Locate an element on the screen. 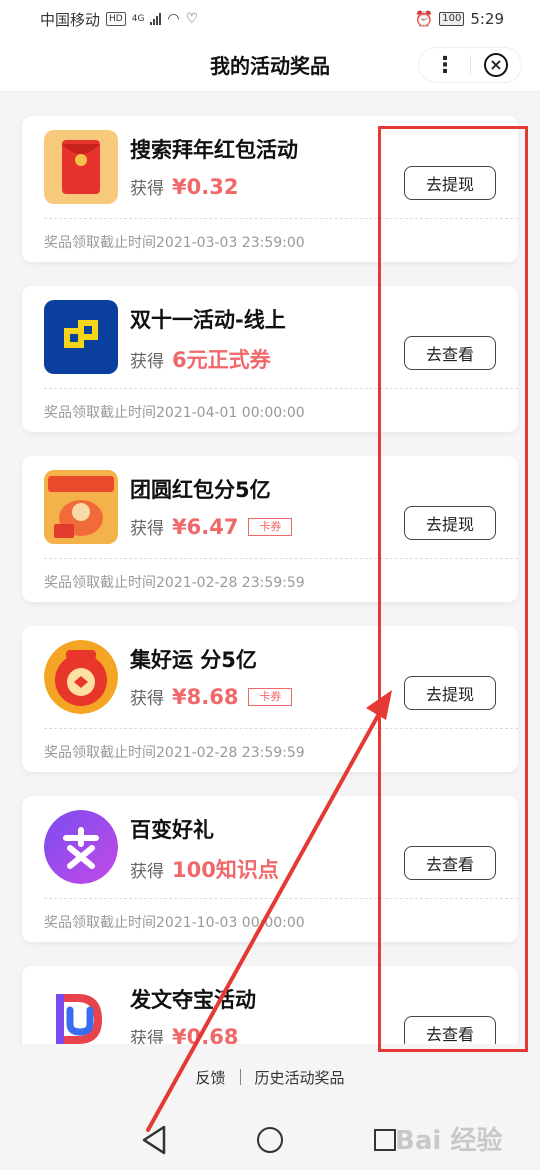 This screenshot has width=540, height=1170. prize-row: 获得 ¥6.47 卡券 is located at coordinates (211, 526).